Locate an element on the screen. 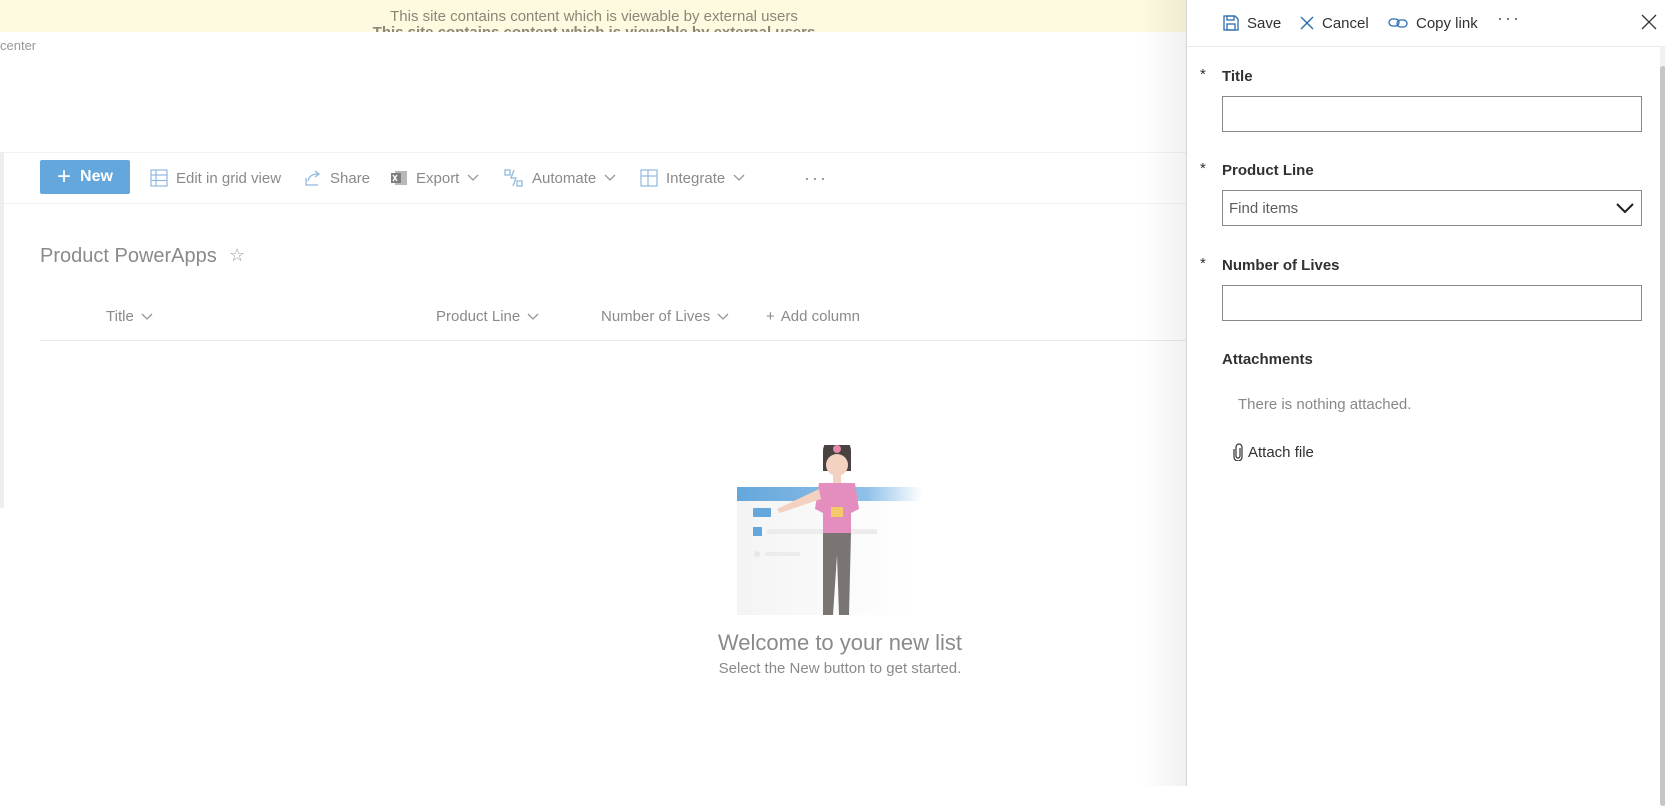  save-button: Save is located at coordinates (1252, 23).